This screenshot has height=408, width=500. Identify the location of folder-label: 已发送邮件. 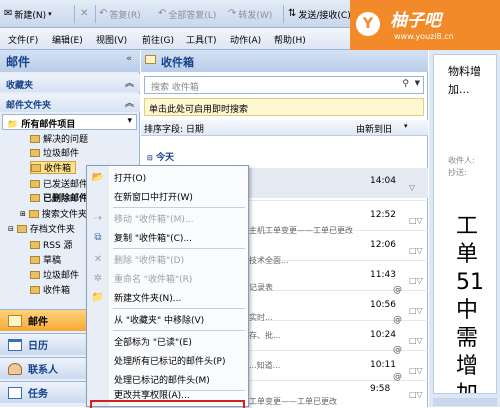
(66, 185).